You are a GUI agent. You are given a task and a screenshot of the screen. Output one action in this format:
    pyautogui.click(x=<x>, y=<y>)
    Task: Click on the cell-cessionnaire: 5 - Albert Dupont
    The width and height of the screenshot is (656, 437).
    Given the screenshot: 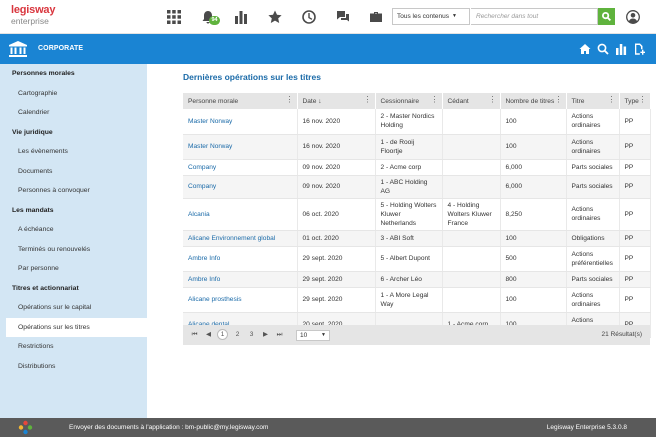 What is the action you would take?
    pyautogui.click(x=409, y=259)
    